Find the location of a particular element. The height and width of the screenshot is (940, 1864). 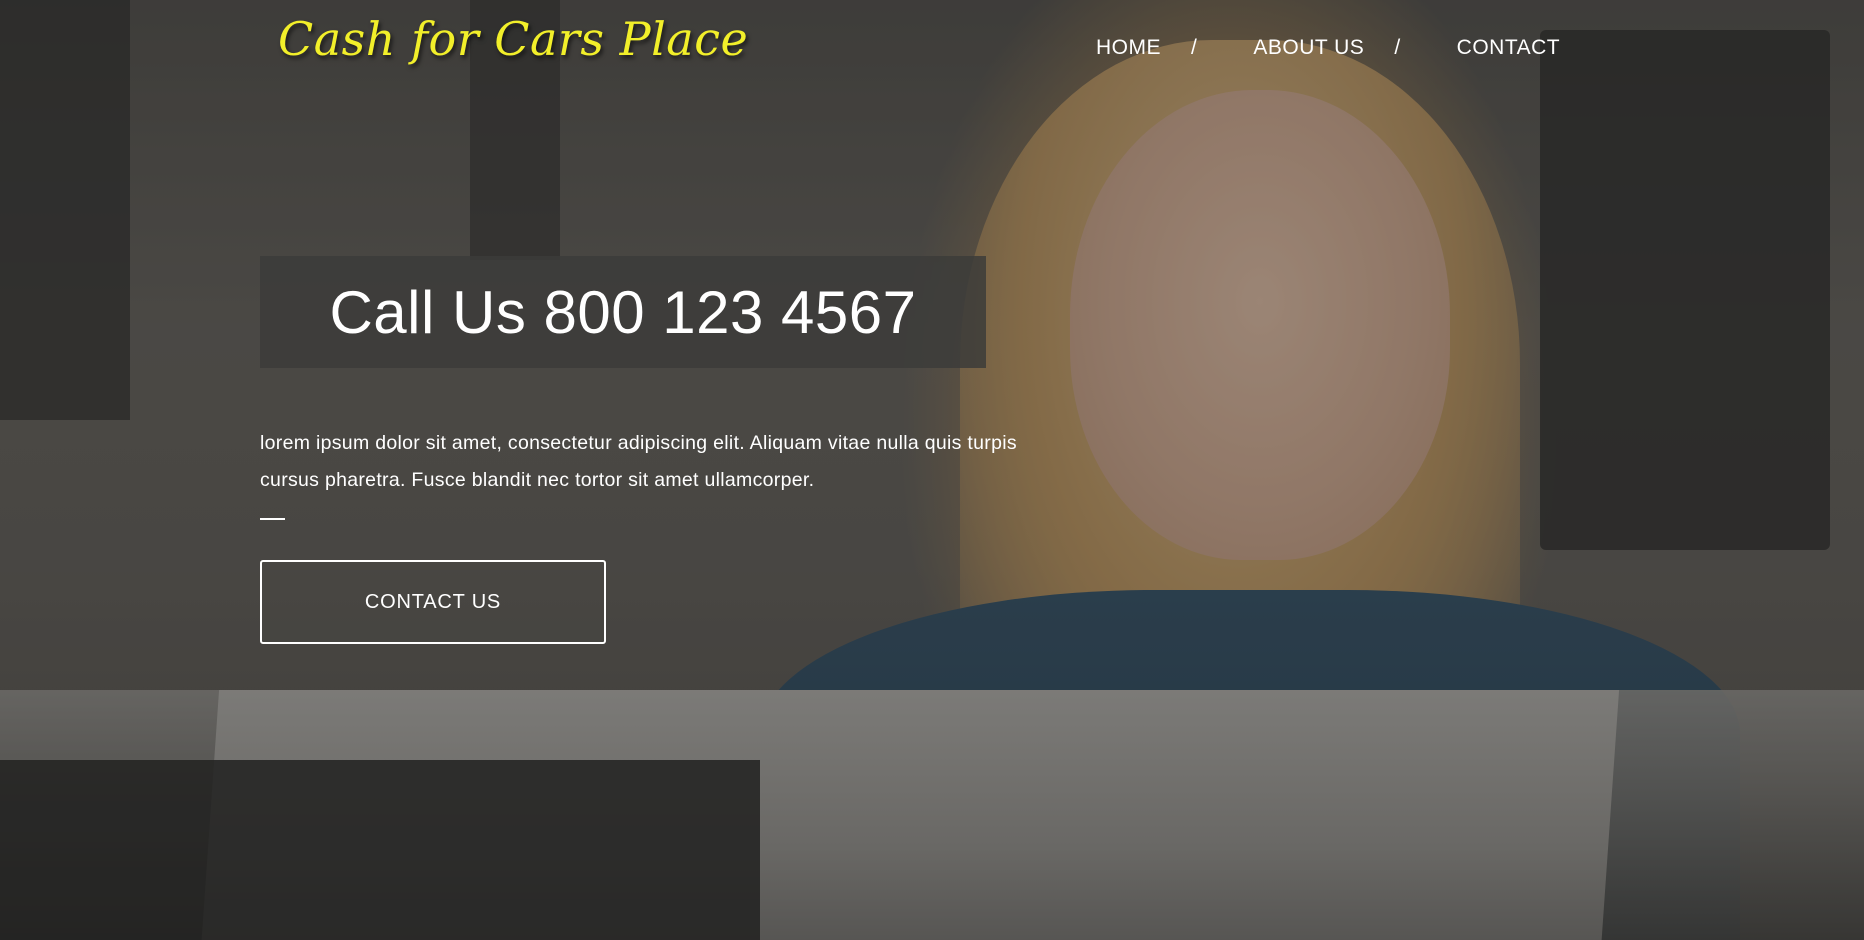

contact-us-button: CONTACT US is located at coordinates (433, 602).